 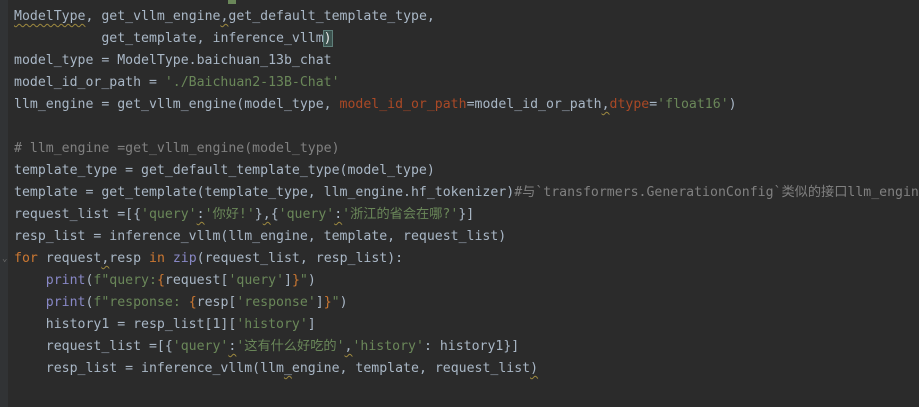 I want to click on code-token: }], so click(x=466, y=214).